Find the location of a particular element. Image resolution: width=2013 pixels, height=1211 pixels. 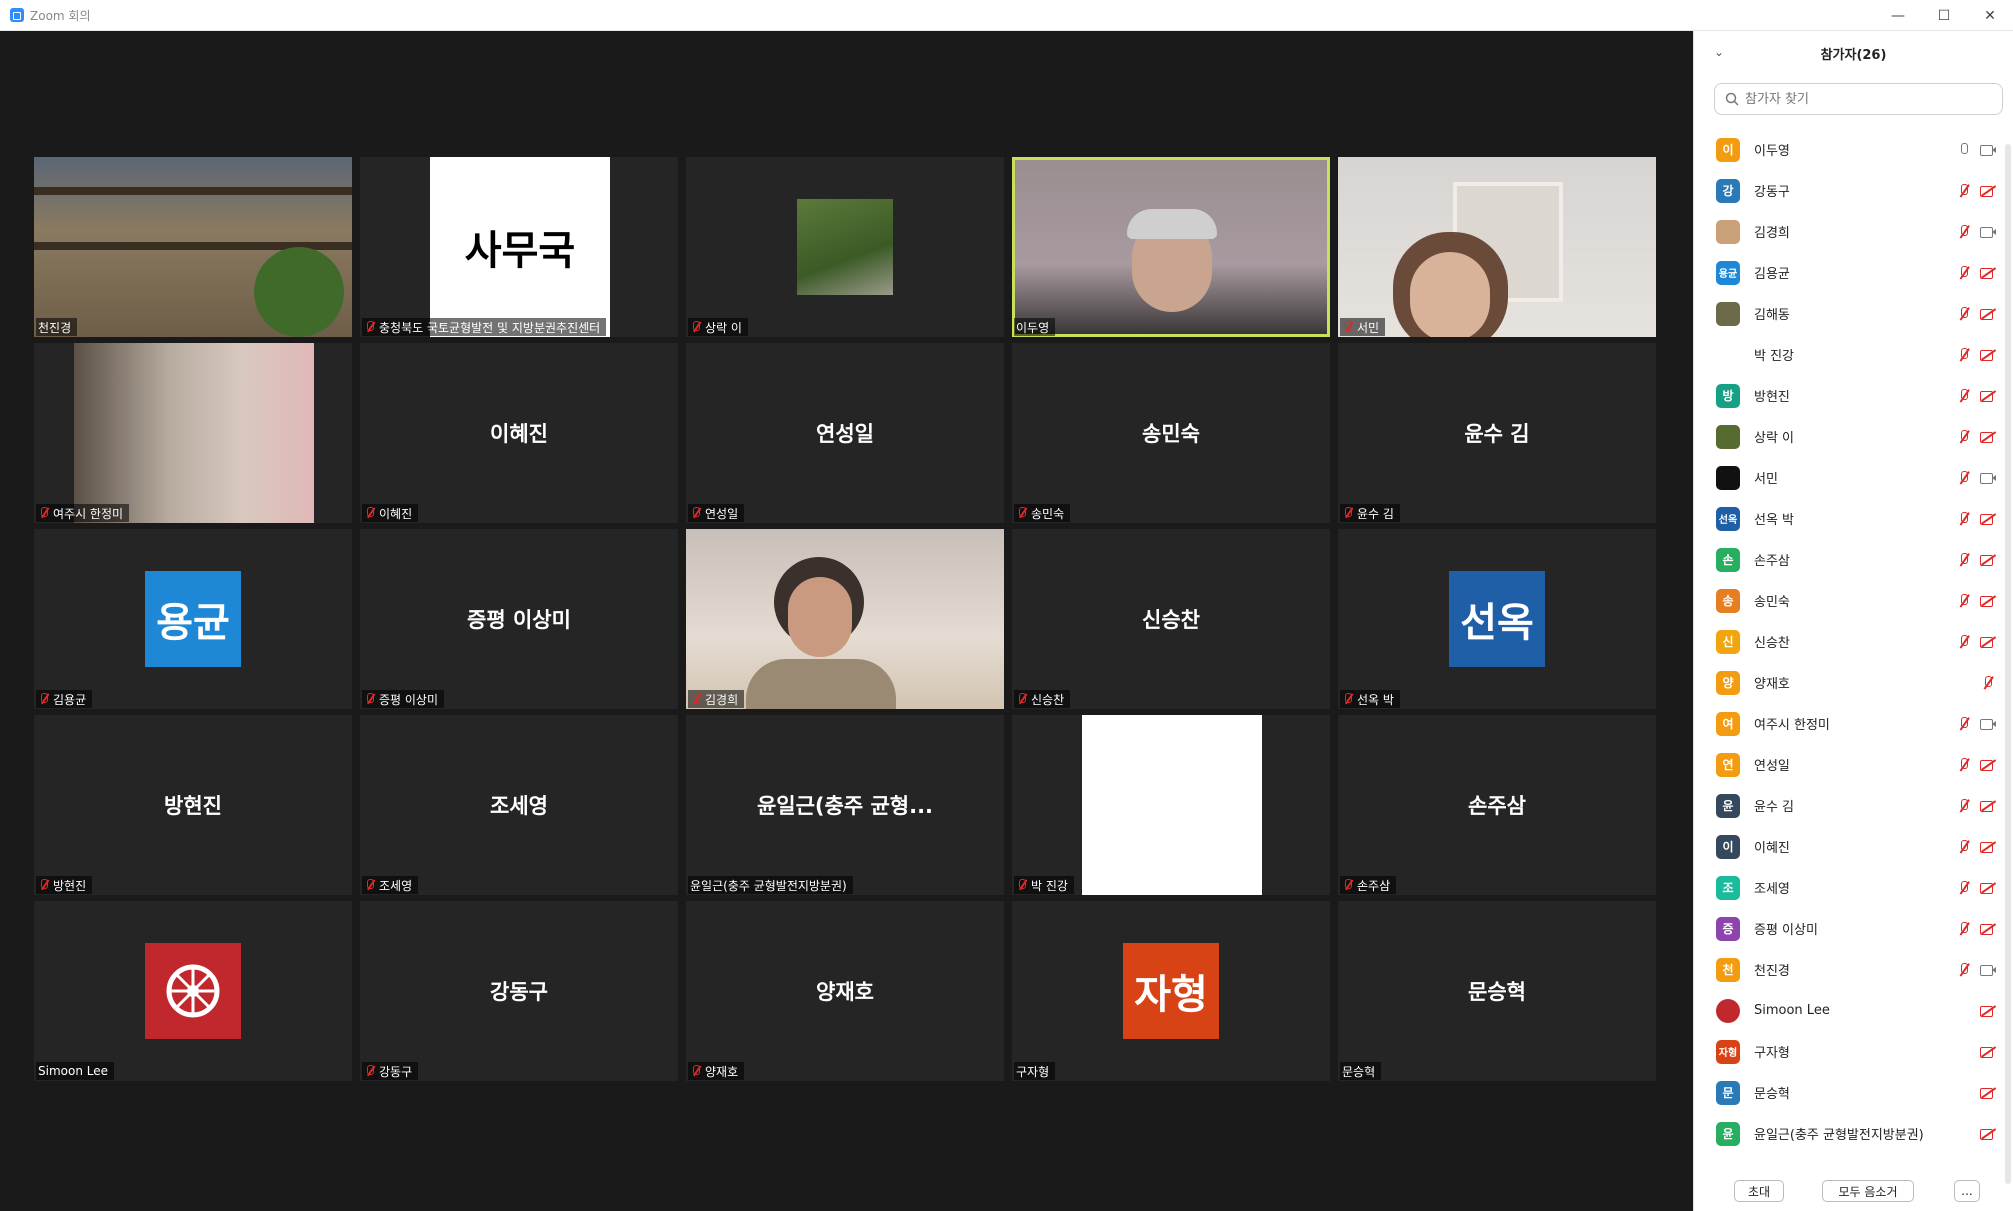

participant-row: 증 증평 이상미 is located at coordinates (1849, 928).